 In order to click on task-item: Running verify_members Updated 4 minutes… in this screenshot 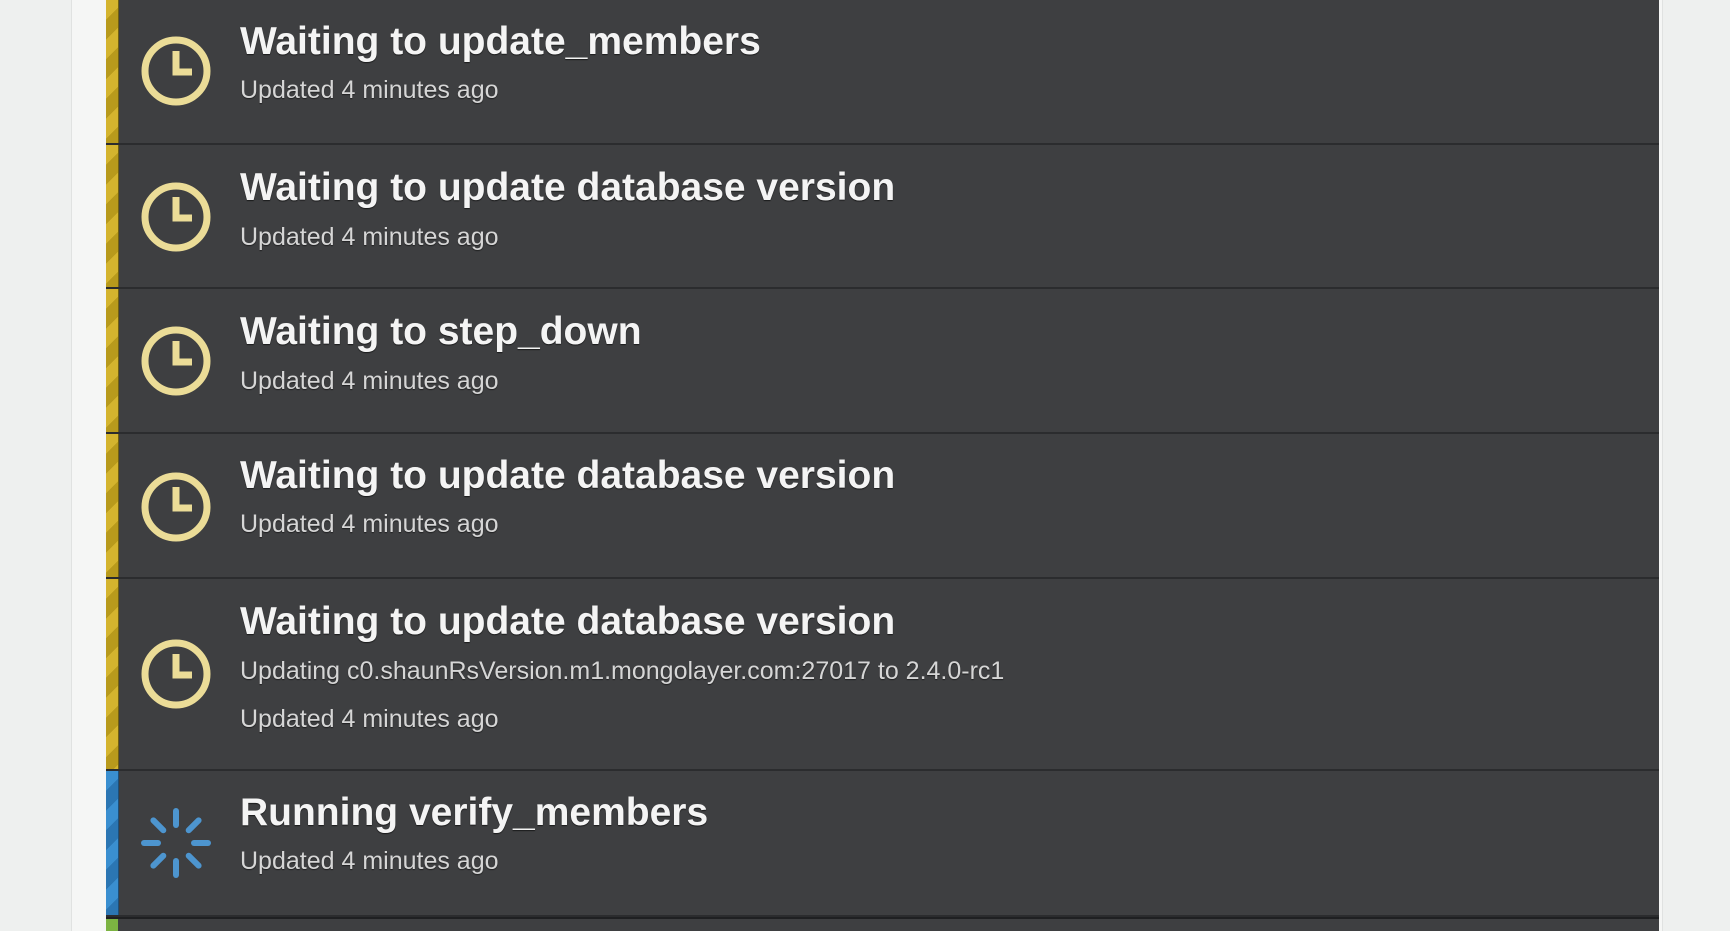, I will do `click(882, 844)`.